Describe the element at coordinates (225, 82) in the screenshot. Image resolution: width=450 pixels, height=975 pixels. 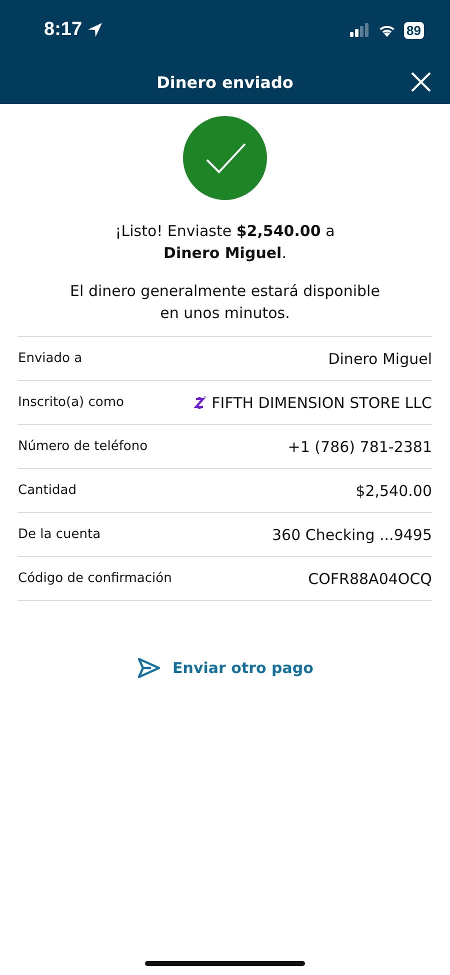
I see `screen-title: Dinero enviado` at that location.